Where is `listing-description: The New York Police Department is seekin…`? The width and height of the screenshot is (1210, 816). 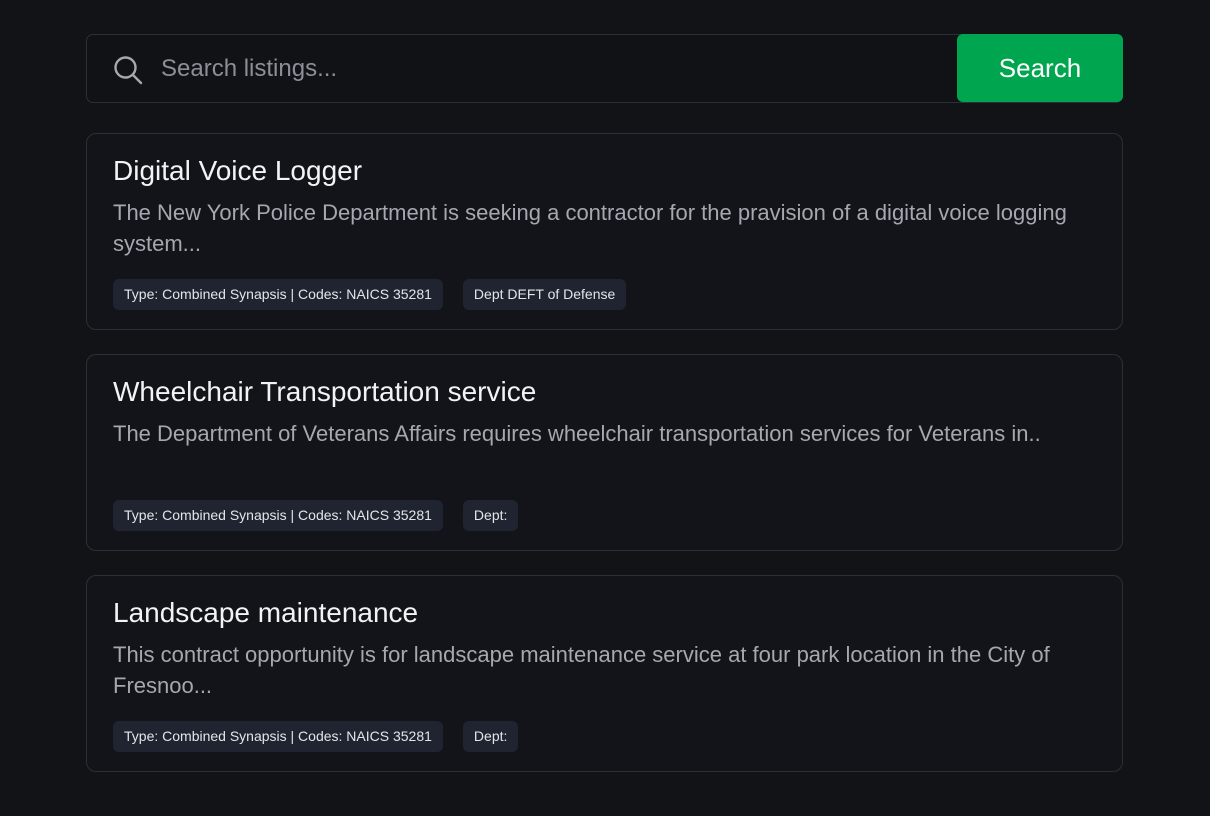
listing-description: The New York Police Department is seekin… is located at coordinates (590, 228).